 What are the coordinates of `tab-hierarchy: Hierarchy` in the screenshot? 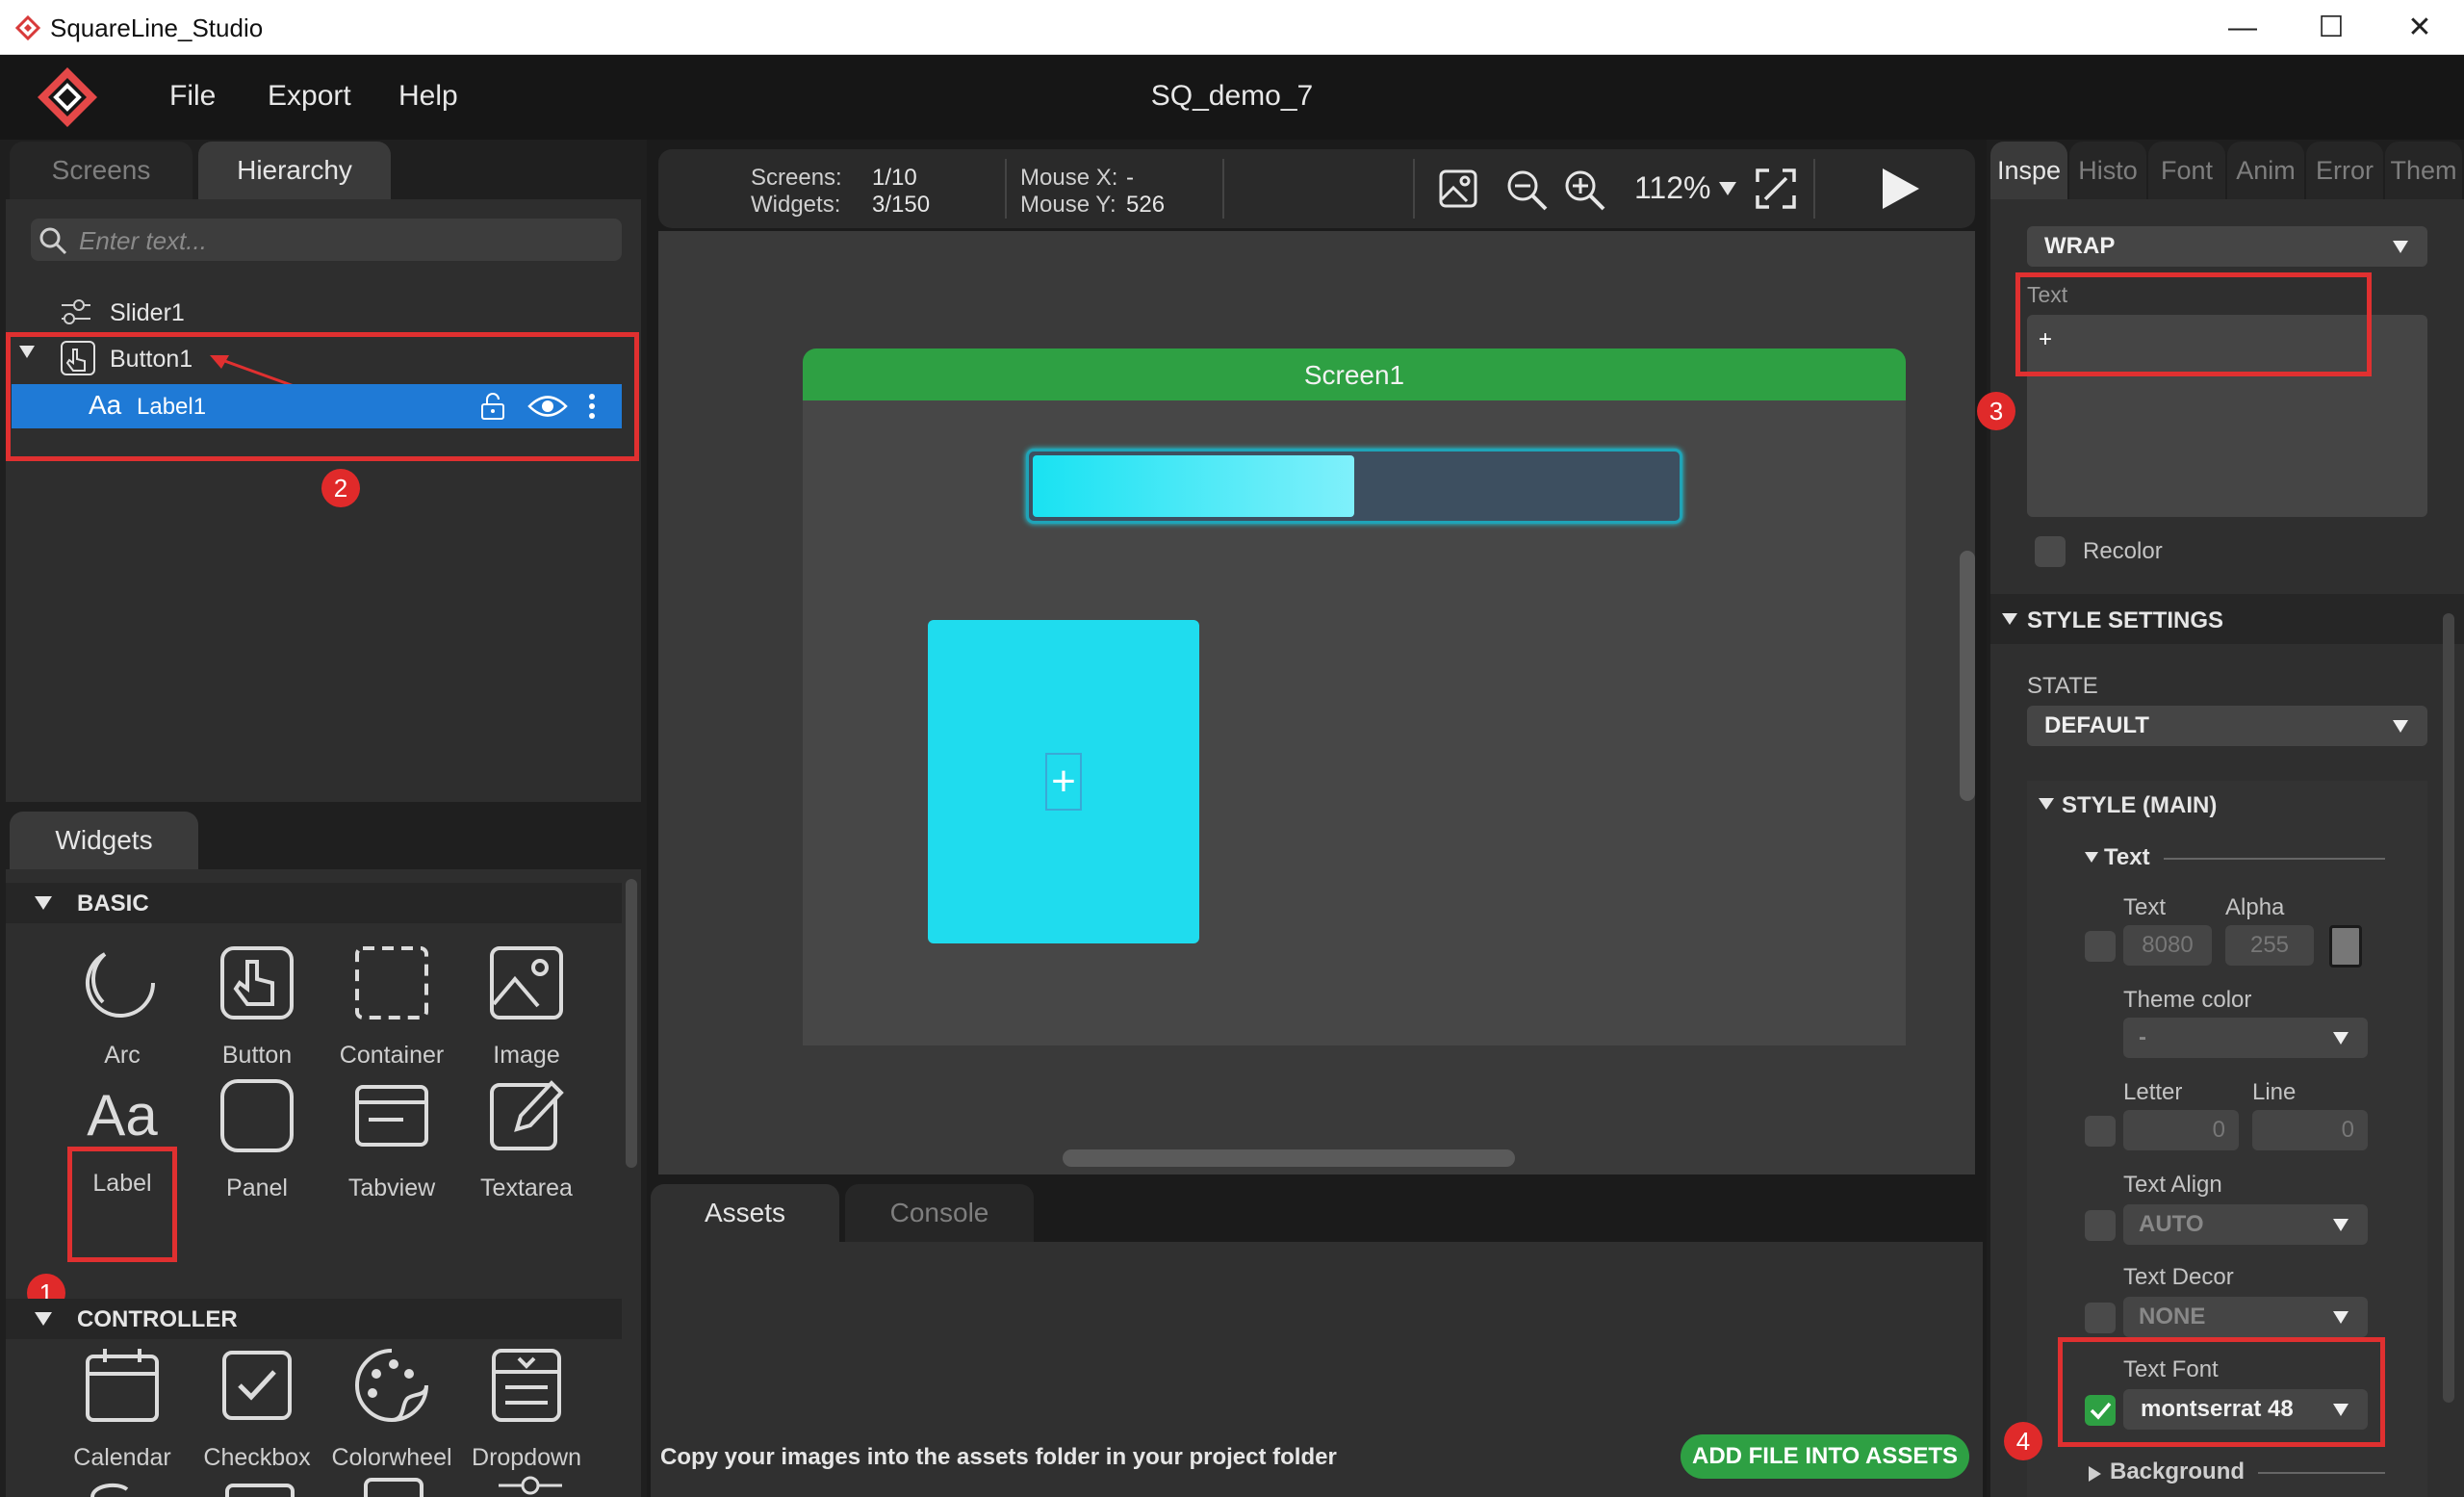 It's located at (294, 170).